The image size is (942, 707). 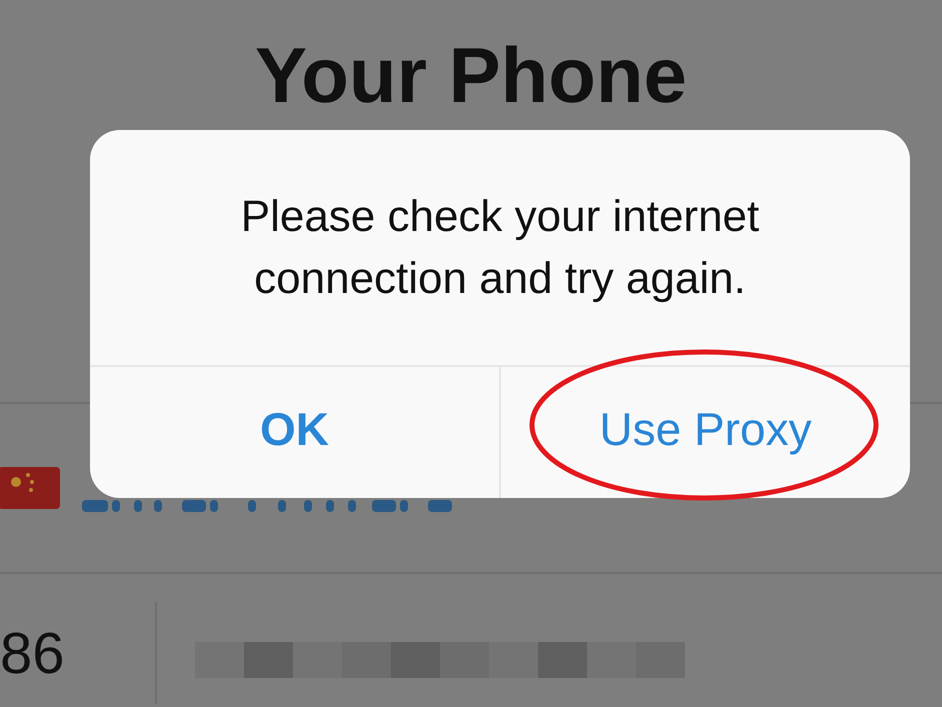 What do you see at coordinates (704, 432) in the screenshot?
I see `alert-button: Use Proxy` at bounding box center [704, 432].